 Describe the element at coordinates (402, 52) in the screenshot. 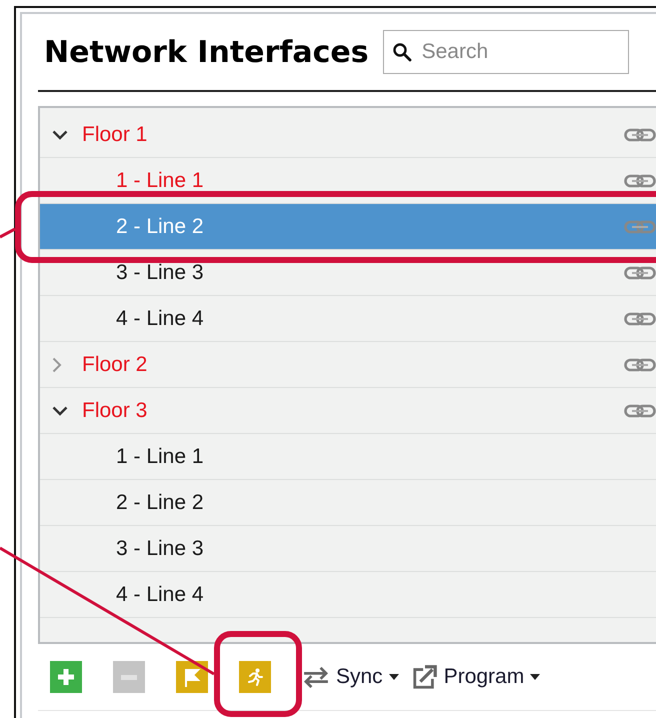

I see `search-icon` at that location.